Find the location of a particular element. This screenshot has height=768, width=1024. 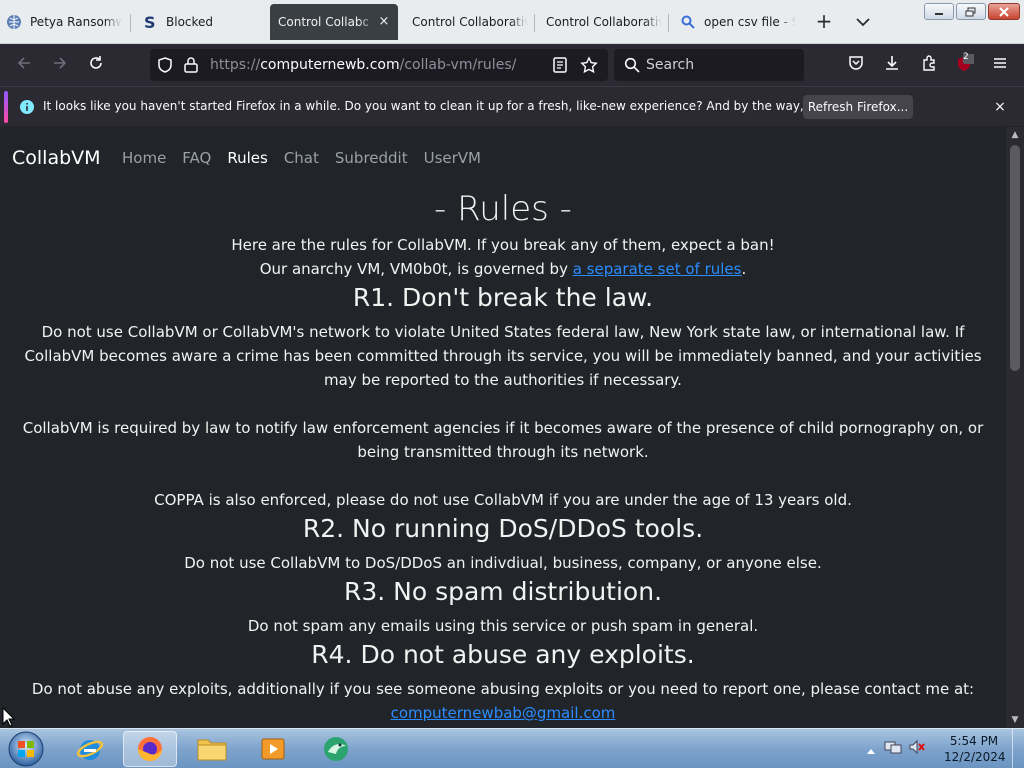

file-explorer-icon is located at coordinates (212, 749).